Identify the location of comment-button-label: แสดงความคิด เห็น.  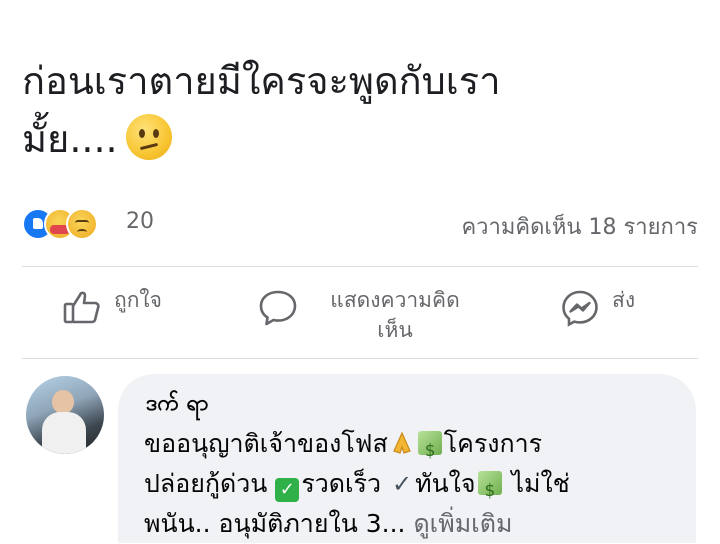
(395, 315).